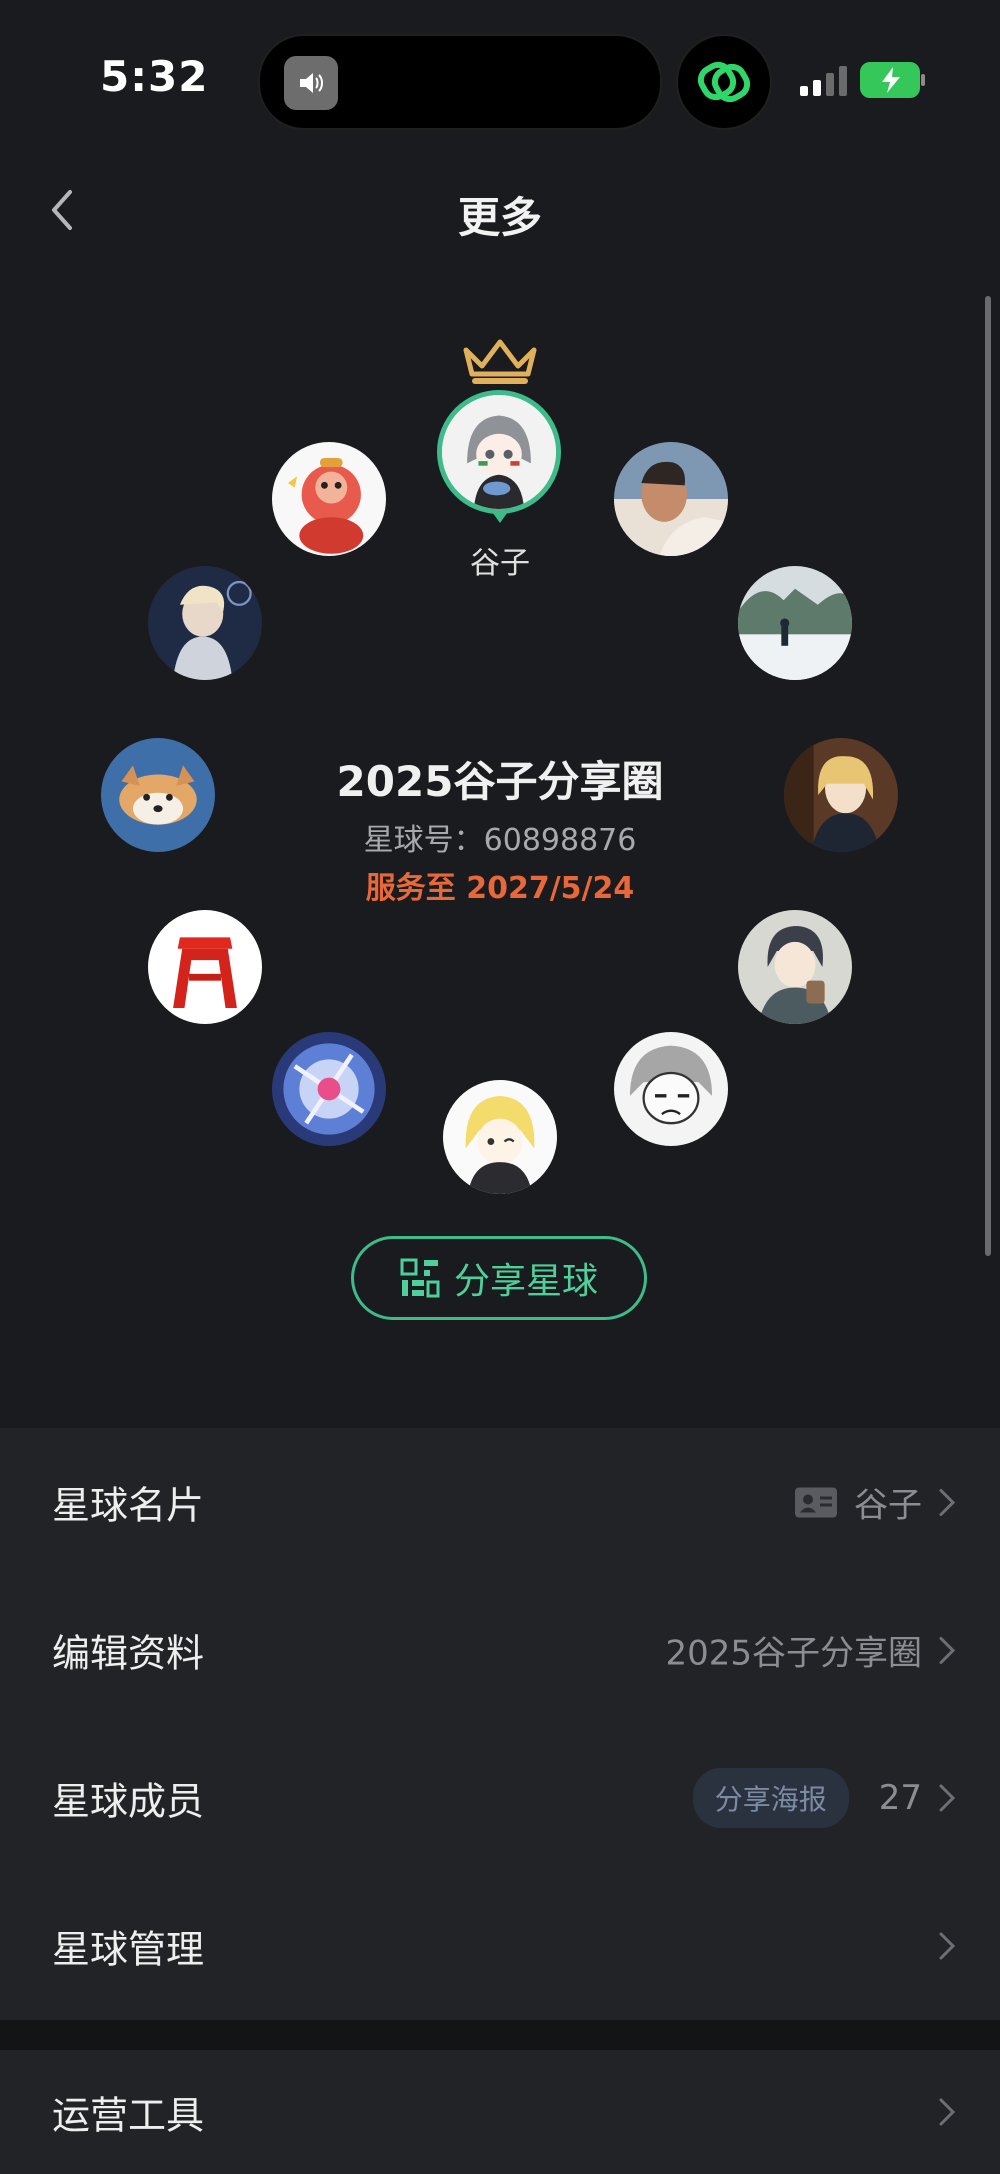 The image size is (1000, 2174). What do you see at coordinates (500, 1650) in the screenshot?
I see `menu-row-edit-profile: 编辑资料 2025谷子分享圈` at bounding box center [500, 1650].